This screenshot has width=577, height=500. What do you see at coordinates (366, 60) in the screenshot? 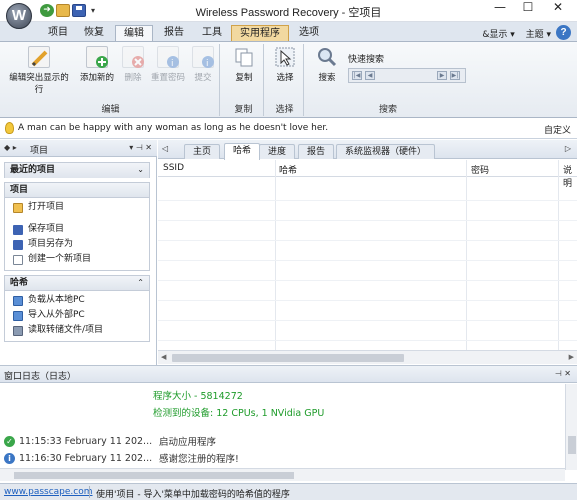
I see `quick-search-label: 快速搜索` at bounding box center [366, 60].